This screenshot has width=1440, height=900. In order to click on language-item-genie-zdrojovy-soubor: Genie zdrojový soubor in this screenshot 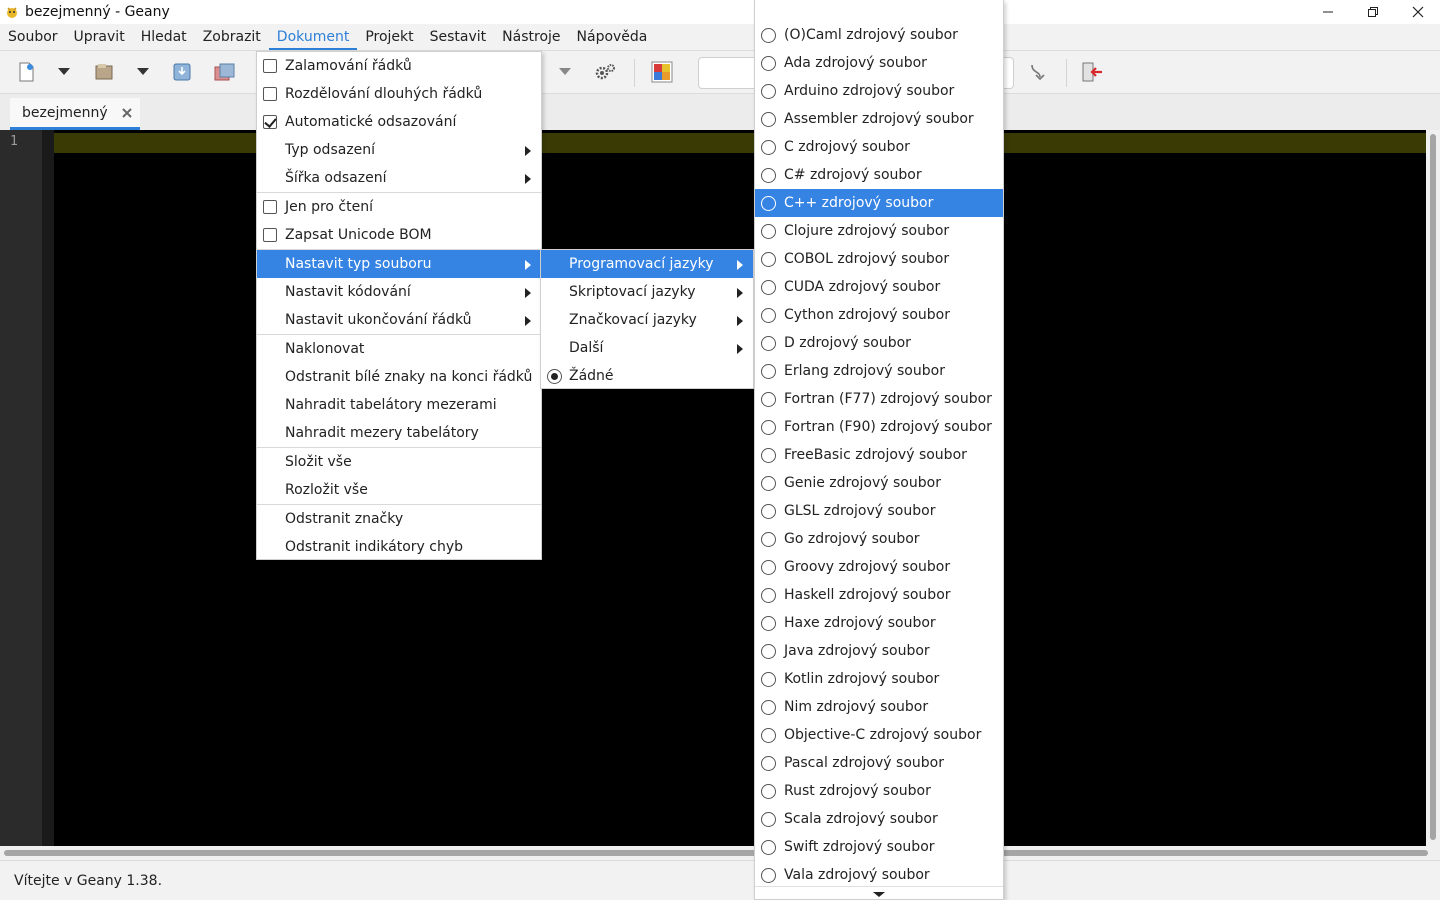, I will do `click(879, 483)`.